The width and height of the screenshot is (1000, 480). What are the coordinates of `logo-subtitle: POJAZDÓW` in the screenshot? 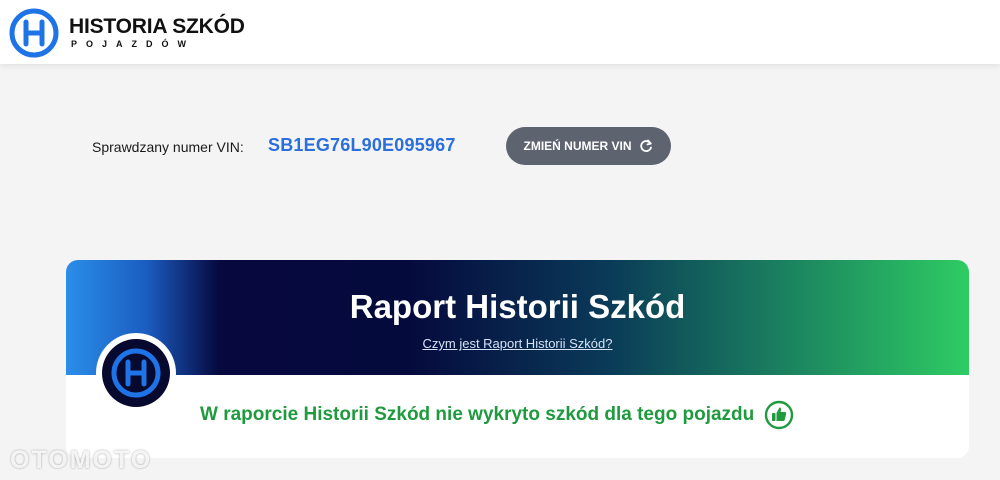 It's located at (133, 44).